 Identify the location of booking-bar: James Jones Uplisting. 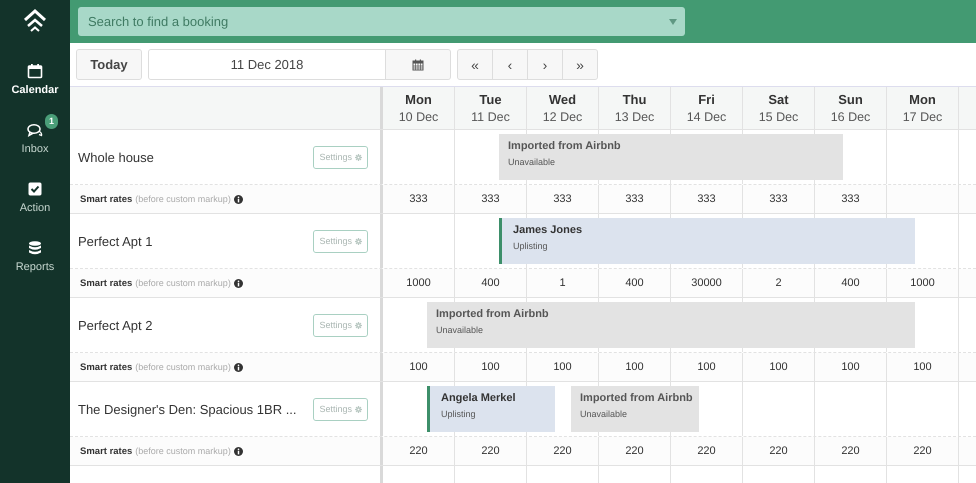
(707, 241).